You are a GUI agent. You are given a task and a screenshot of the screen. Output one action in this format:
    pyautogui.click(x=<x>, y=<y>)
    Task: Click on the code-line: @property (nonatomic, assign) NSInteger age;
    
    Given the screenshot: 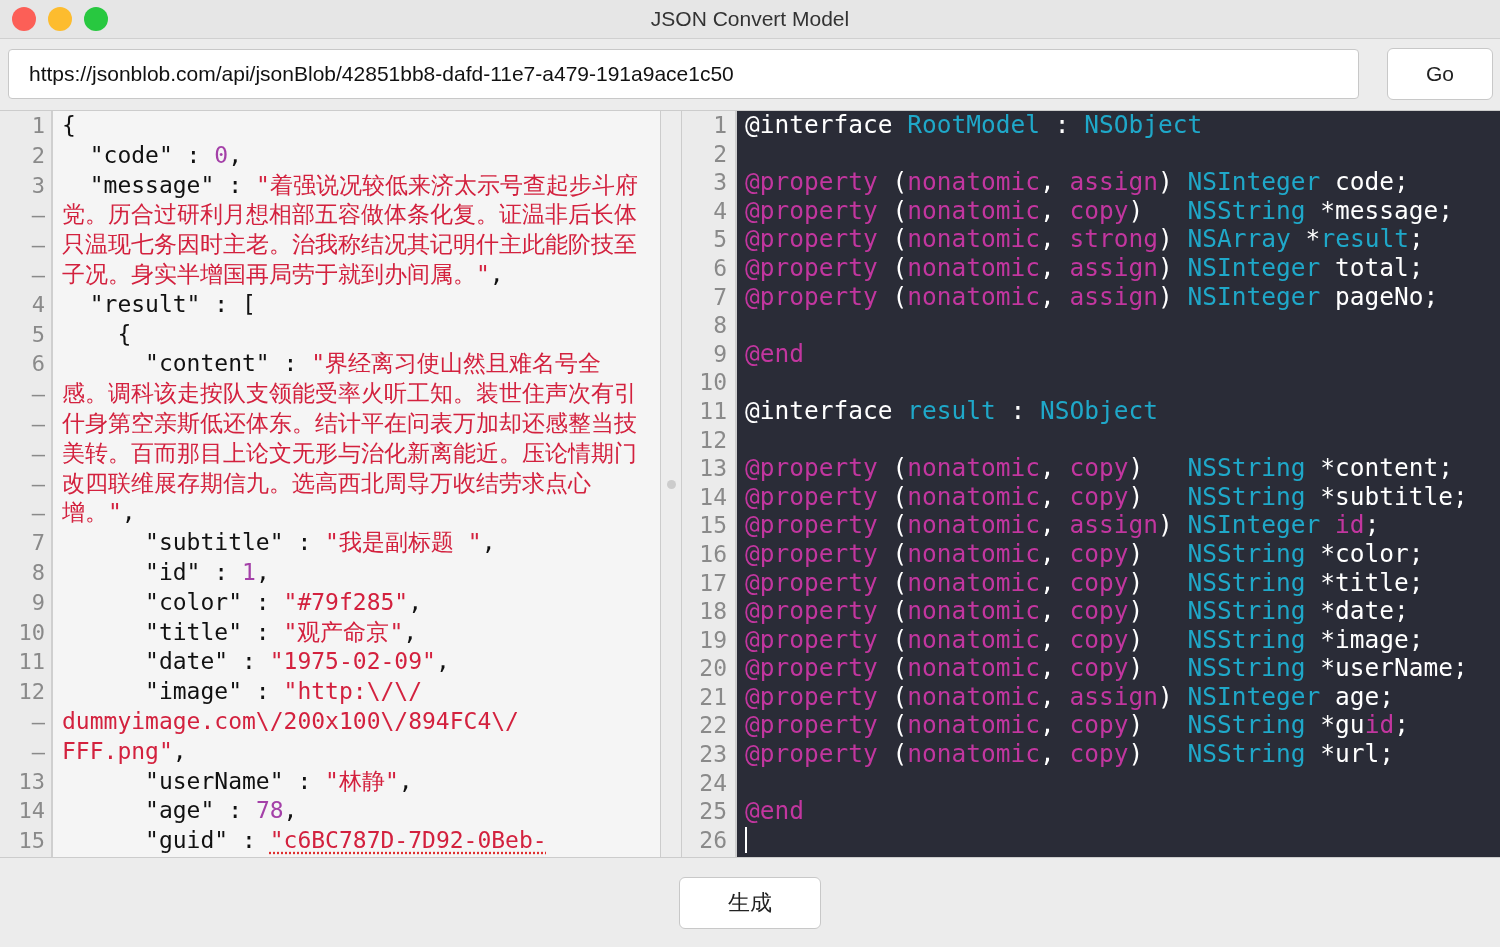 What is the action you would take?
    pyautogui.click(x=1070, y=697)
    